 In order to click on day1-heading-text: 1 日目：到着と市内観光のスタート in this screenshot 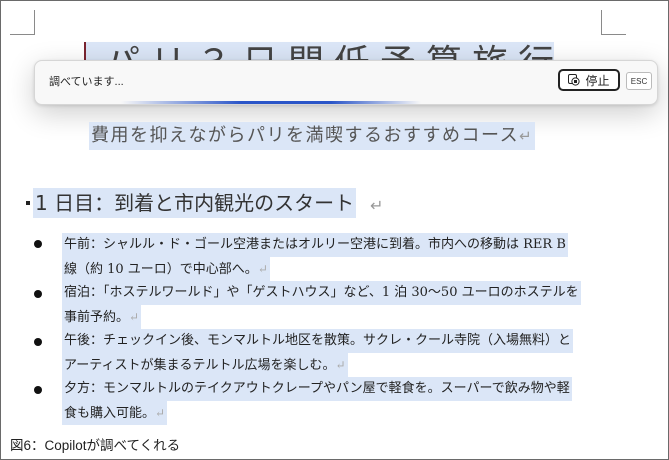, I will do `click(195, 203)`.